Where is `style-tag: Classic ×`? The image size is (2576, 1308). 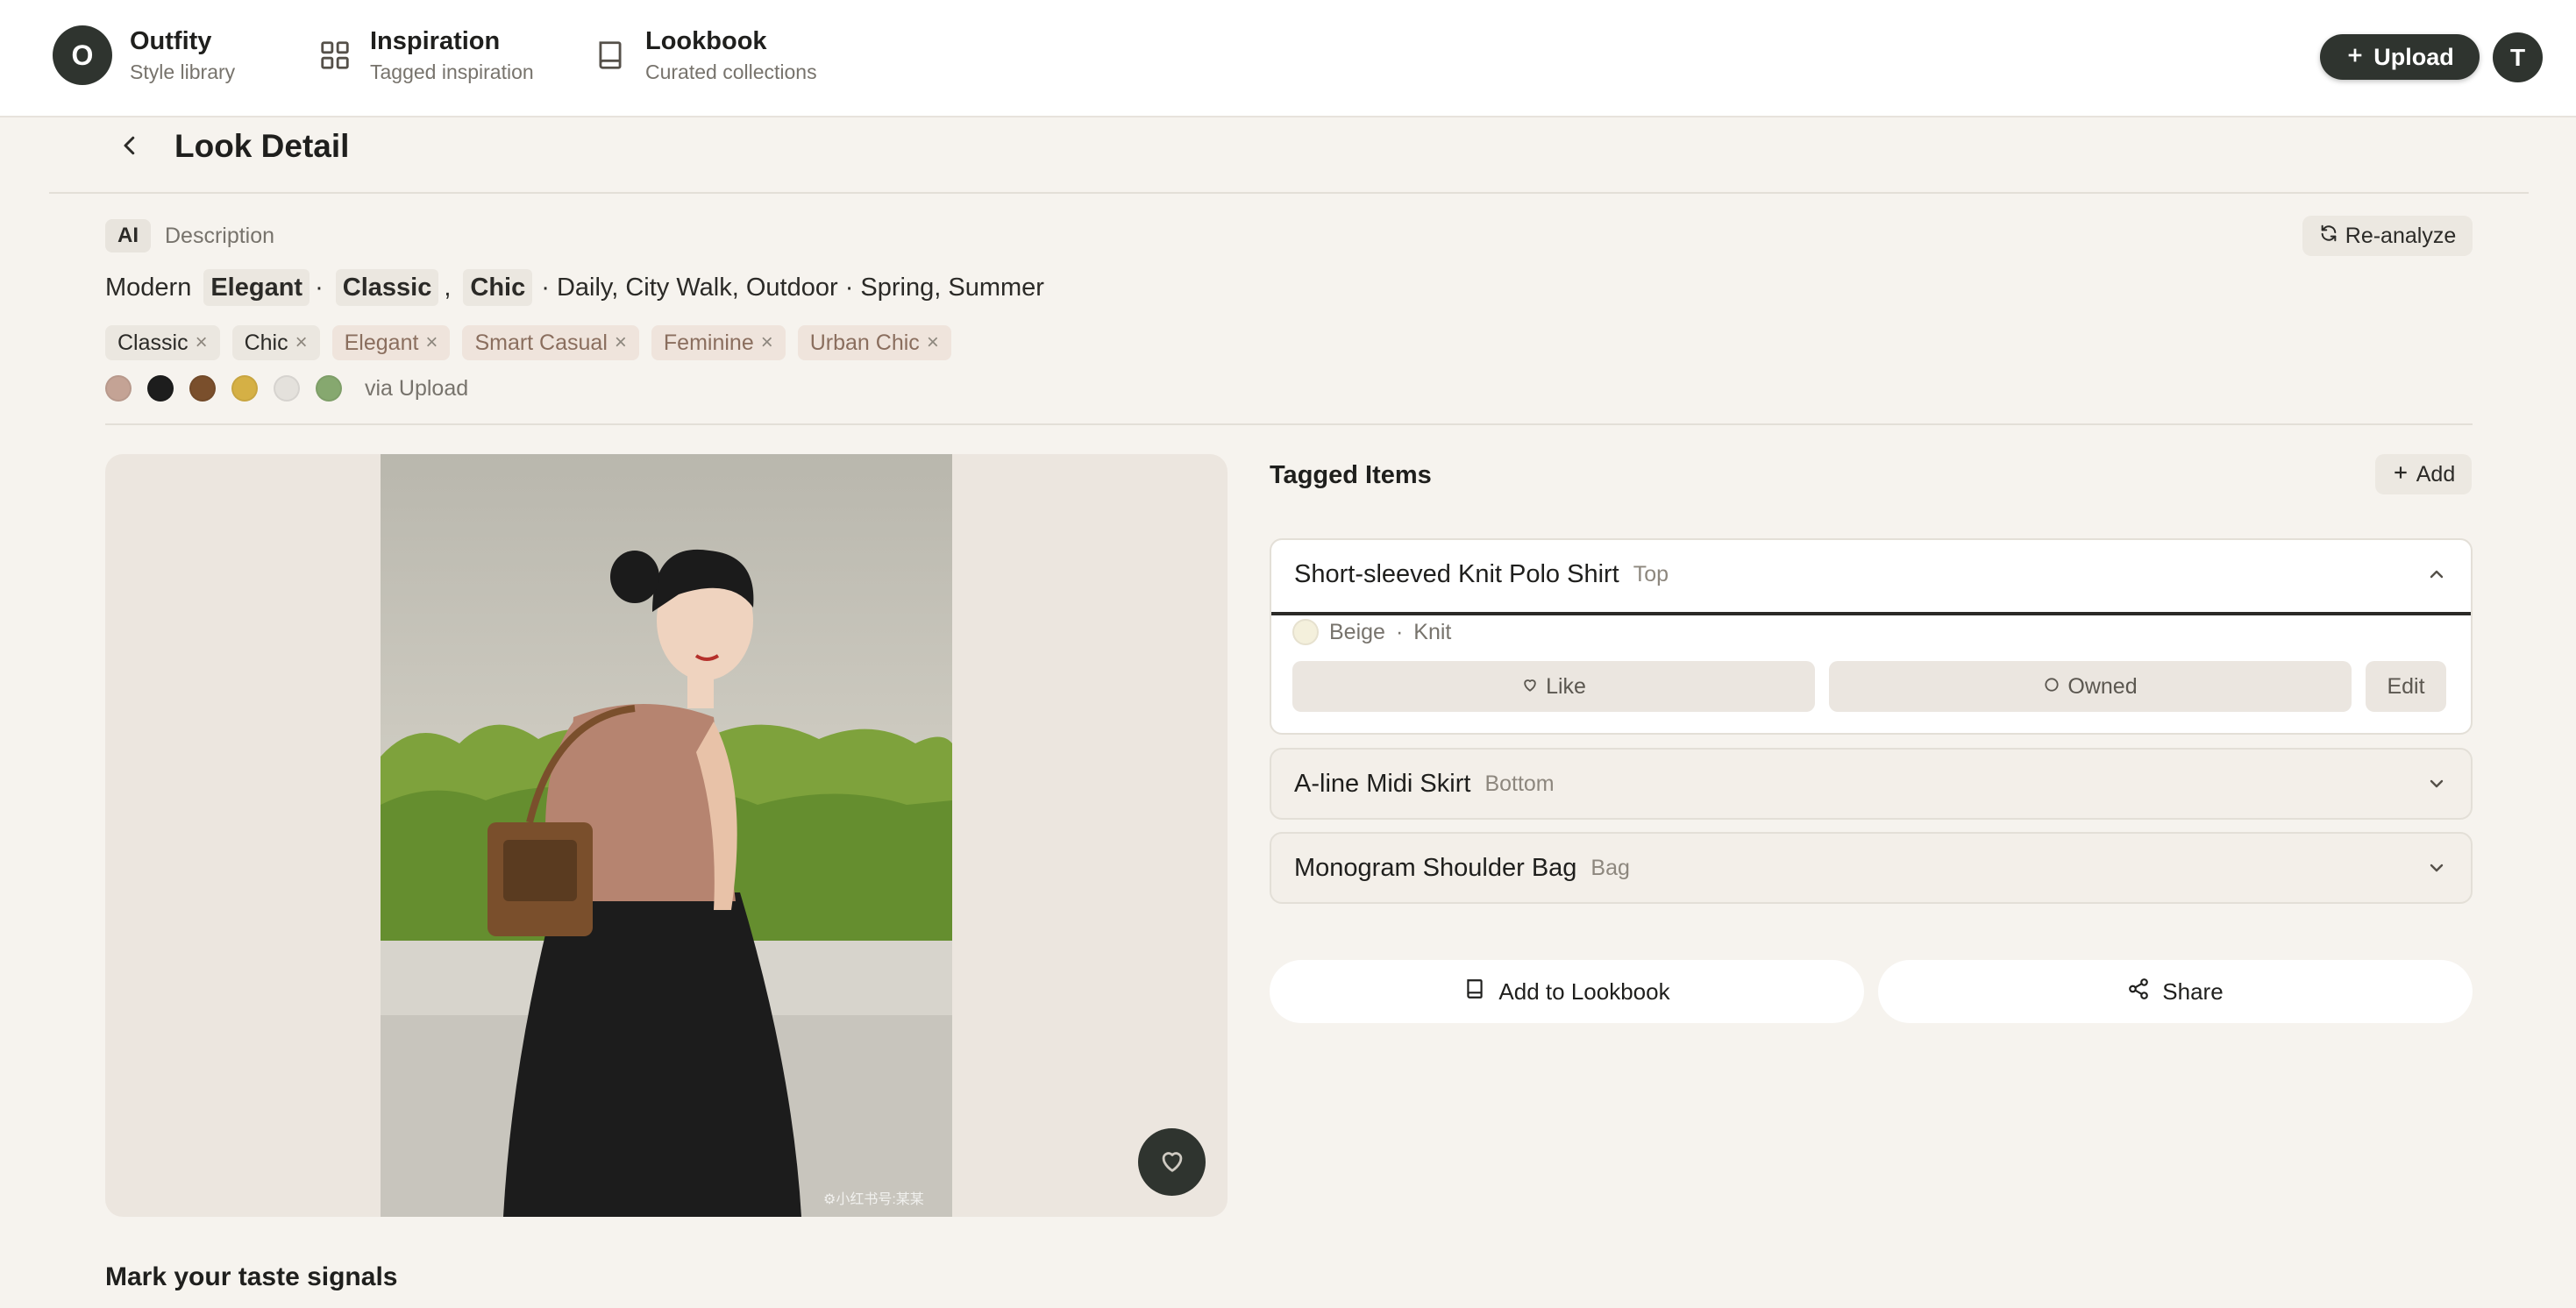 style-tag: Classic × is located at coordinates (162, 342).